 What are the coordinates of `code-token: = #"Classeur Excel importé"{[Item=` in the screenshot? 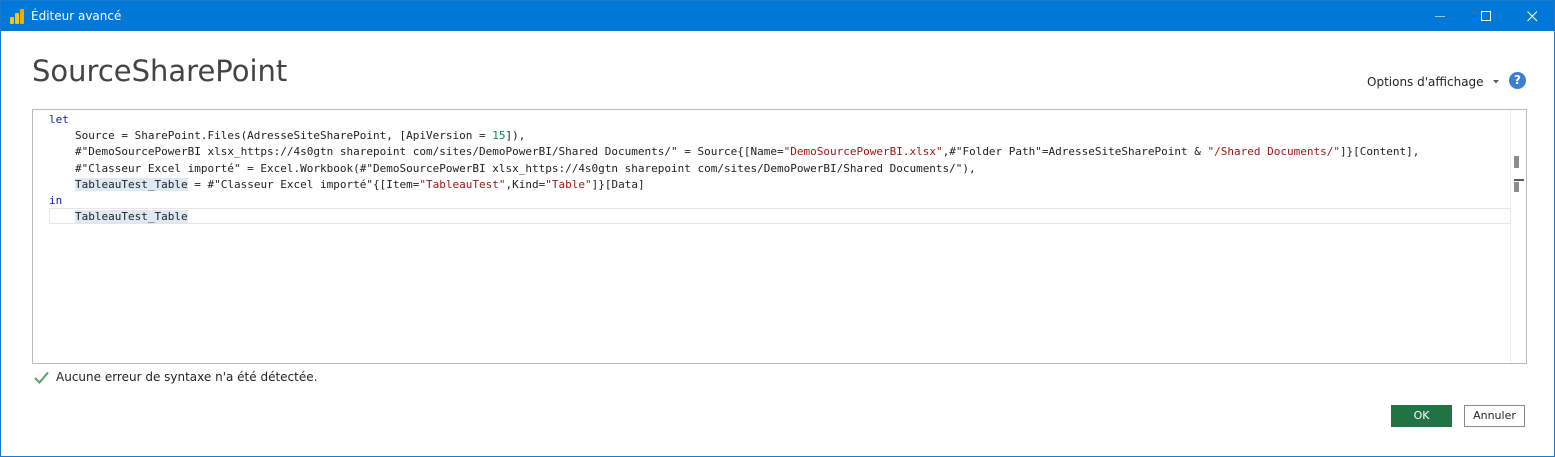 It's located at (303, 184).